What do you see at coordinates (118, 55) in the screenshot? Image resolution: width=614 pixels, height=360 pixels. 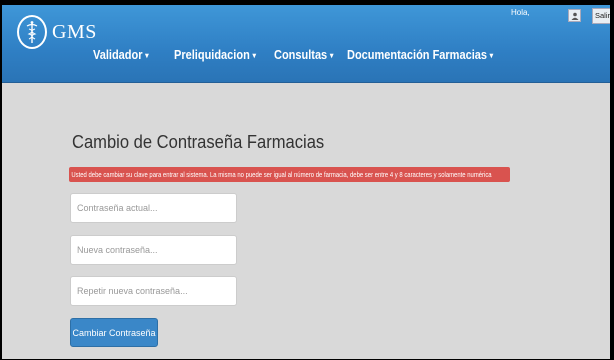 I see `nav-label: Validador` at bounding box center [118, 55].